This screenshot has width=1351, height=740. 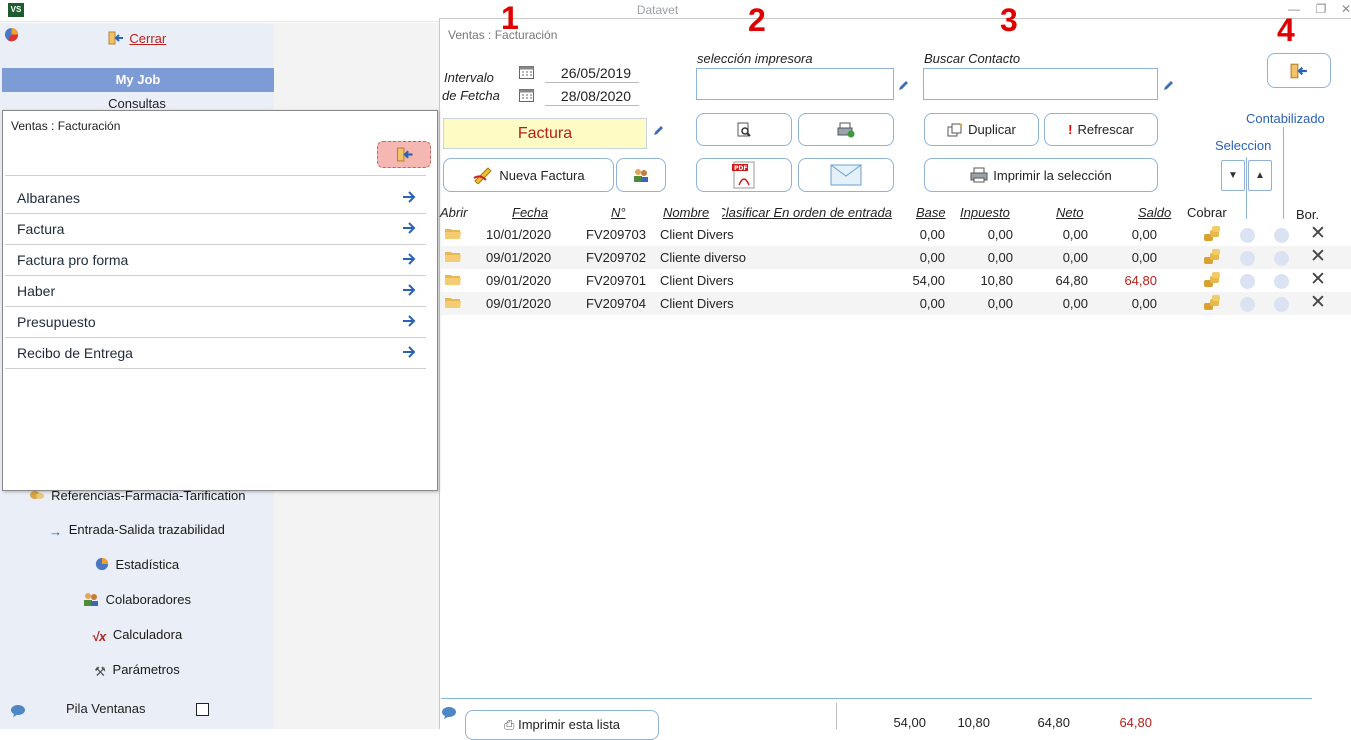 I want to click on menu-item-label: Recibo de Entrega, so click(x=75, y=353).